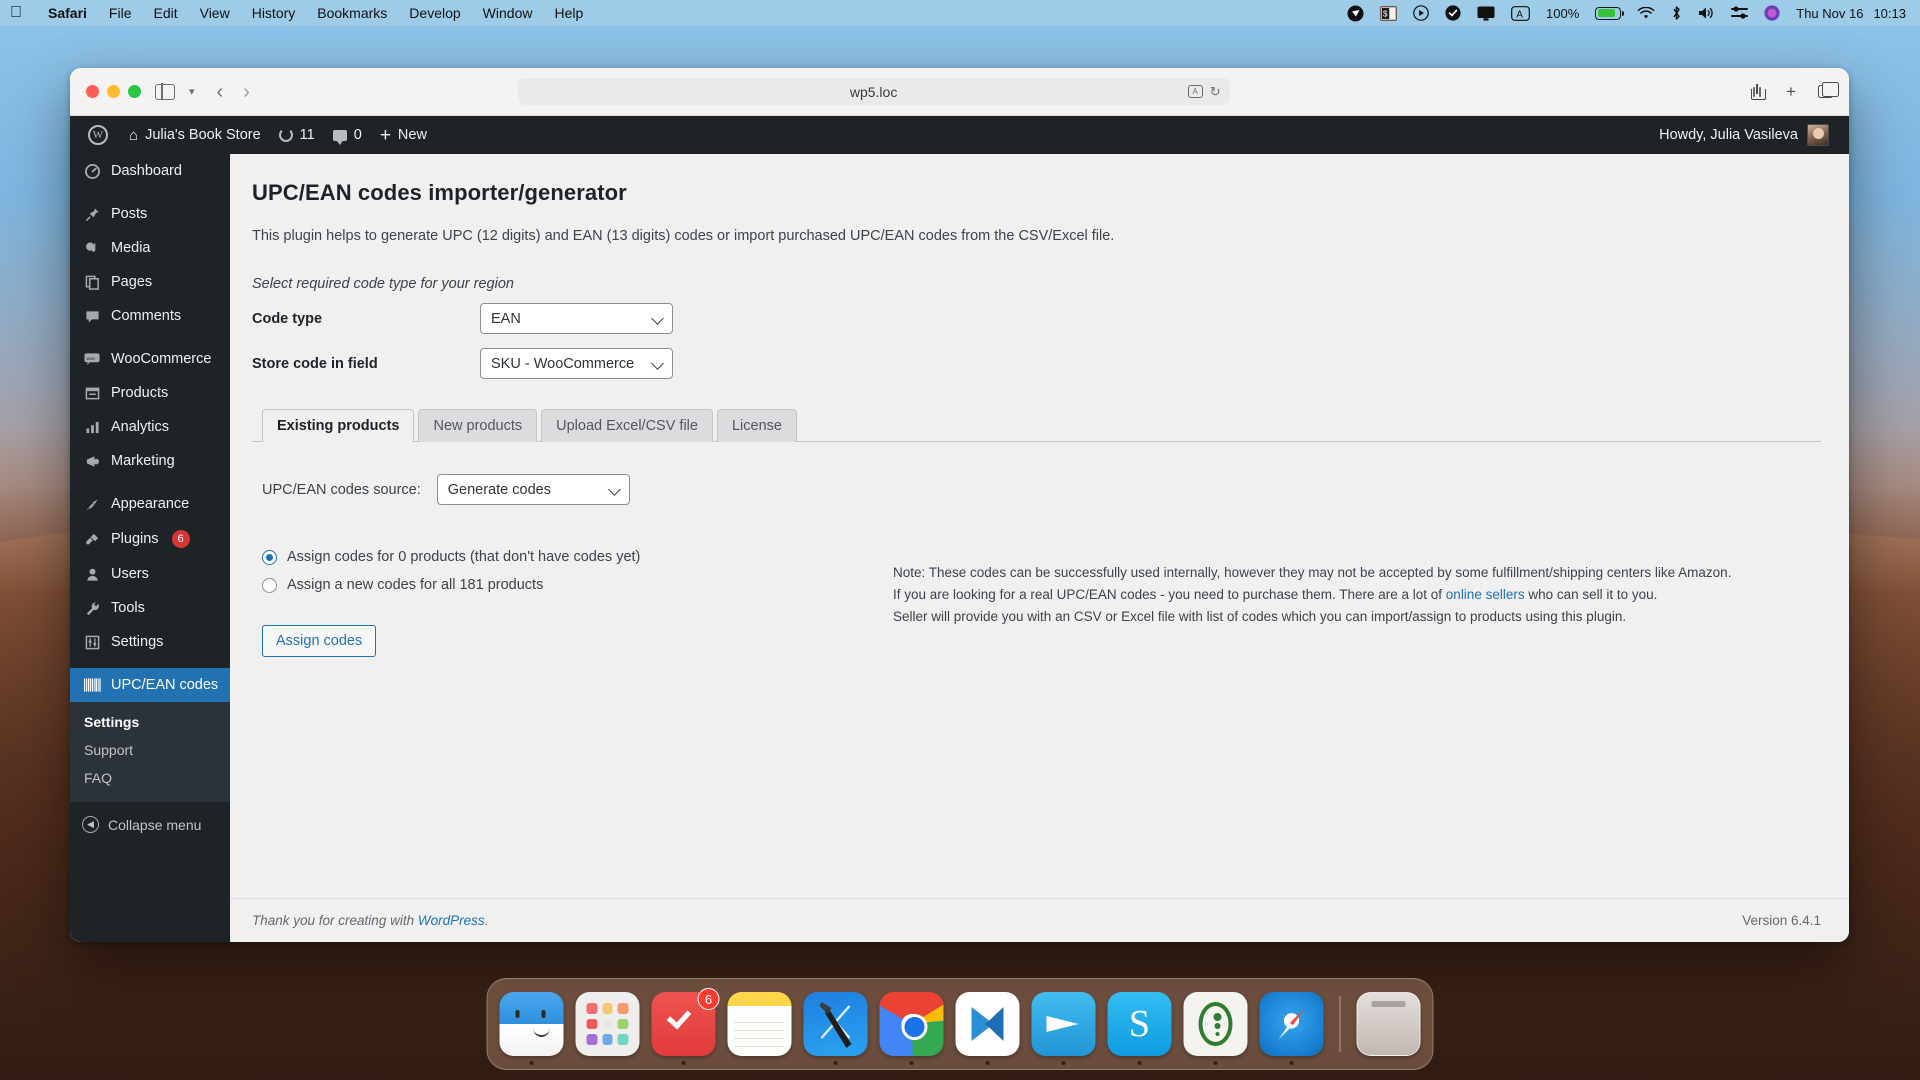 This screenshot has height=1080, width=1920. I want to click on online-sellers-link: online sellers, so click(1485, 594).